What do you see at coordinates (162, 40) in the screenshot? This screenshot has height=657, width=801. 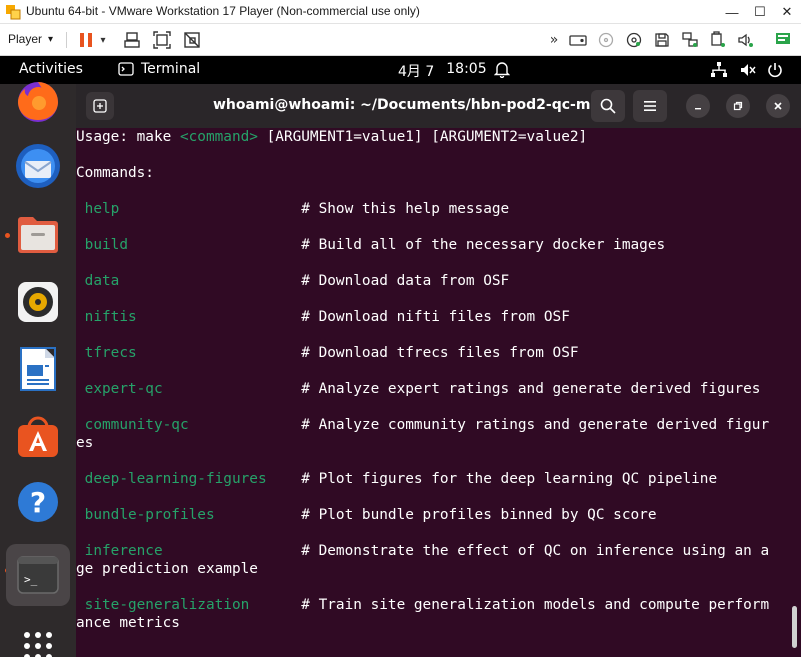 I see `fullscreen-icon` at bounding box center [162, 40].